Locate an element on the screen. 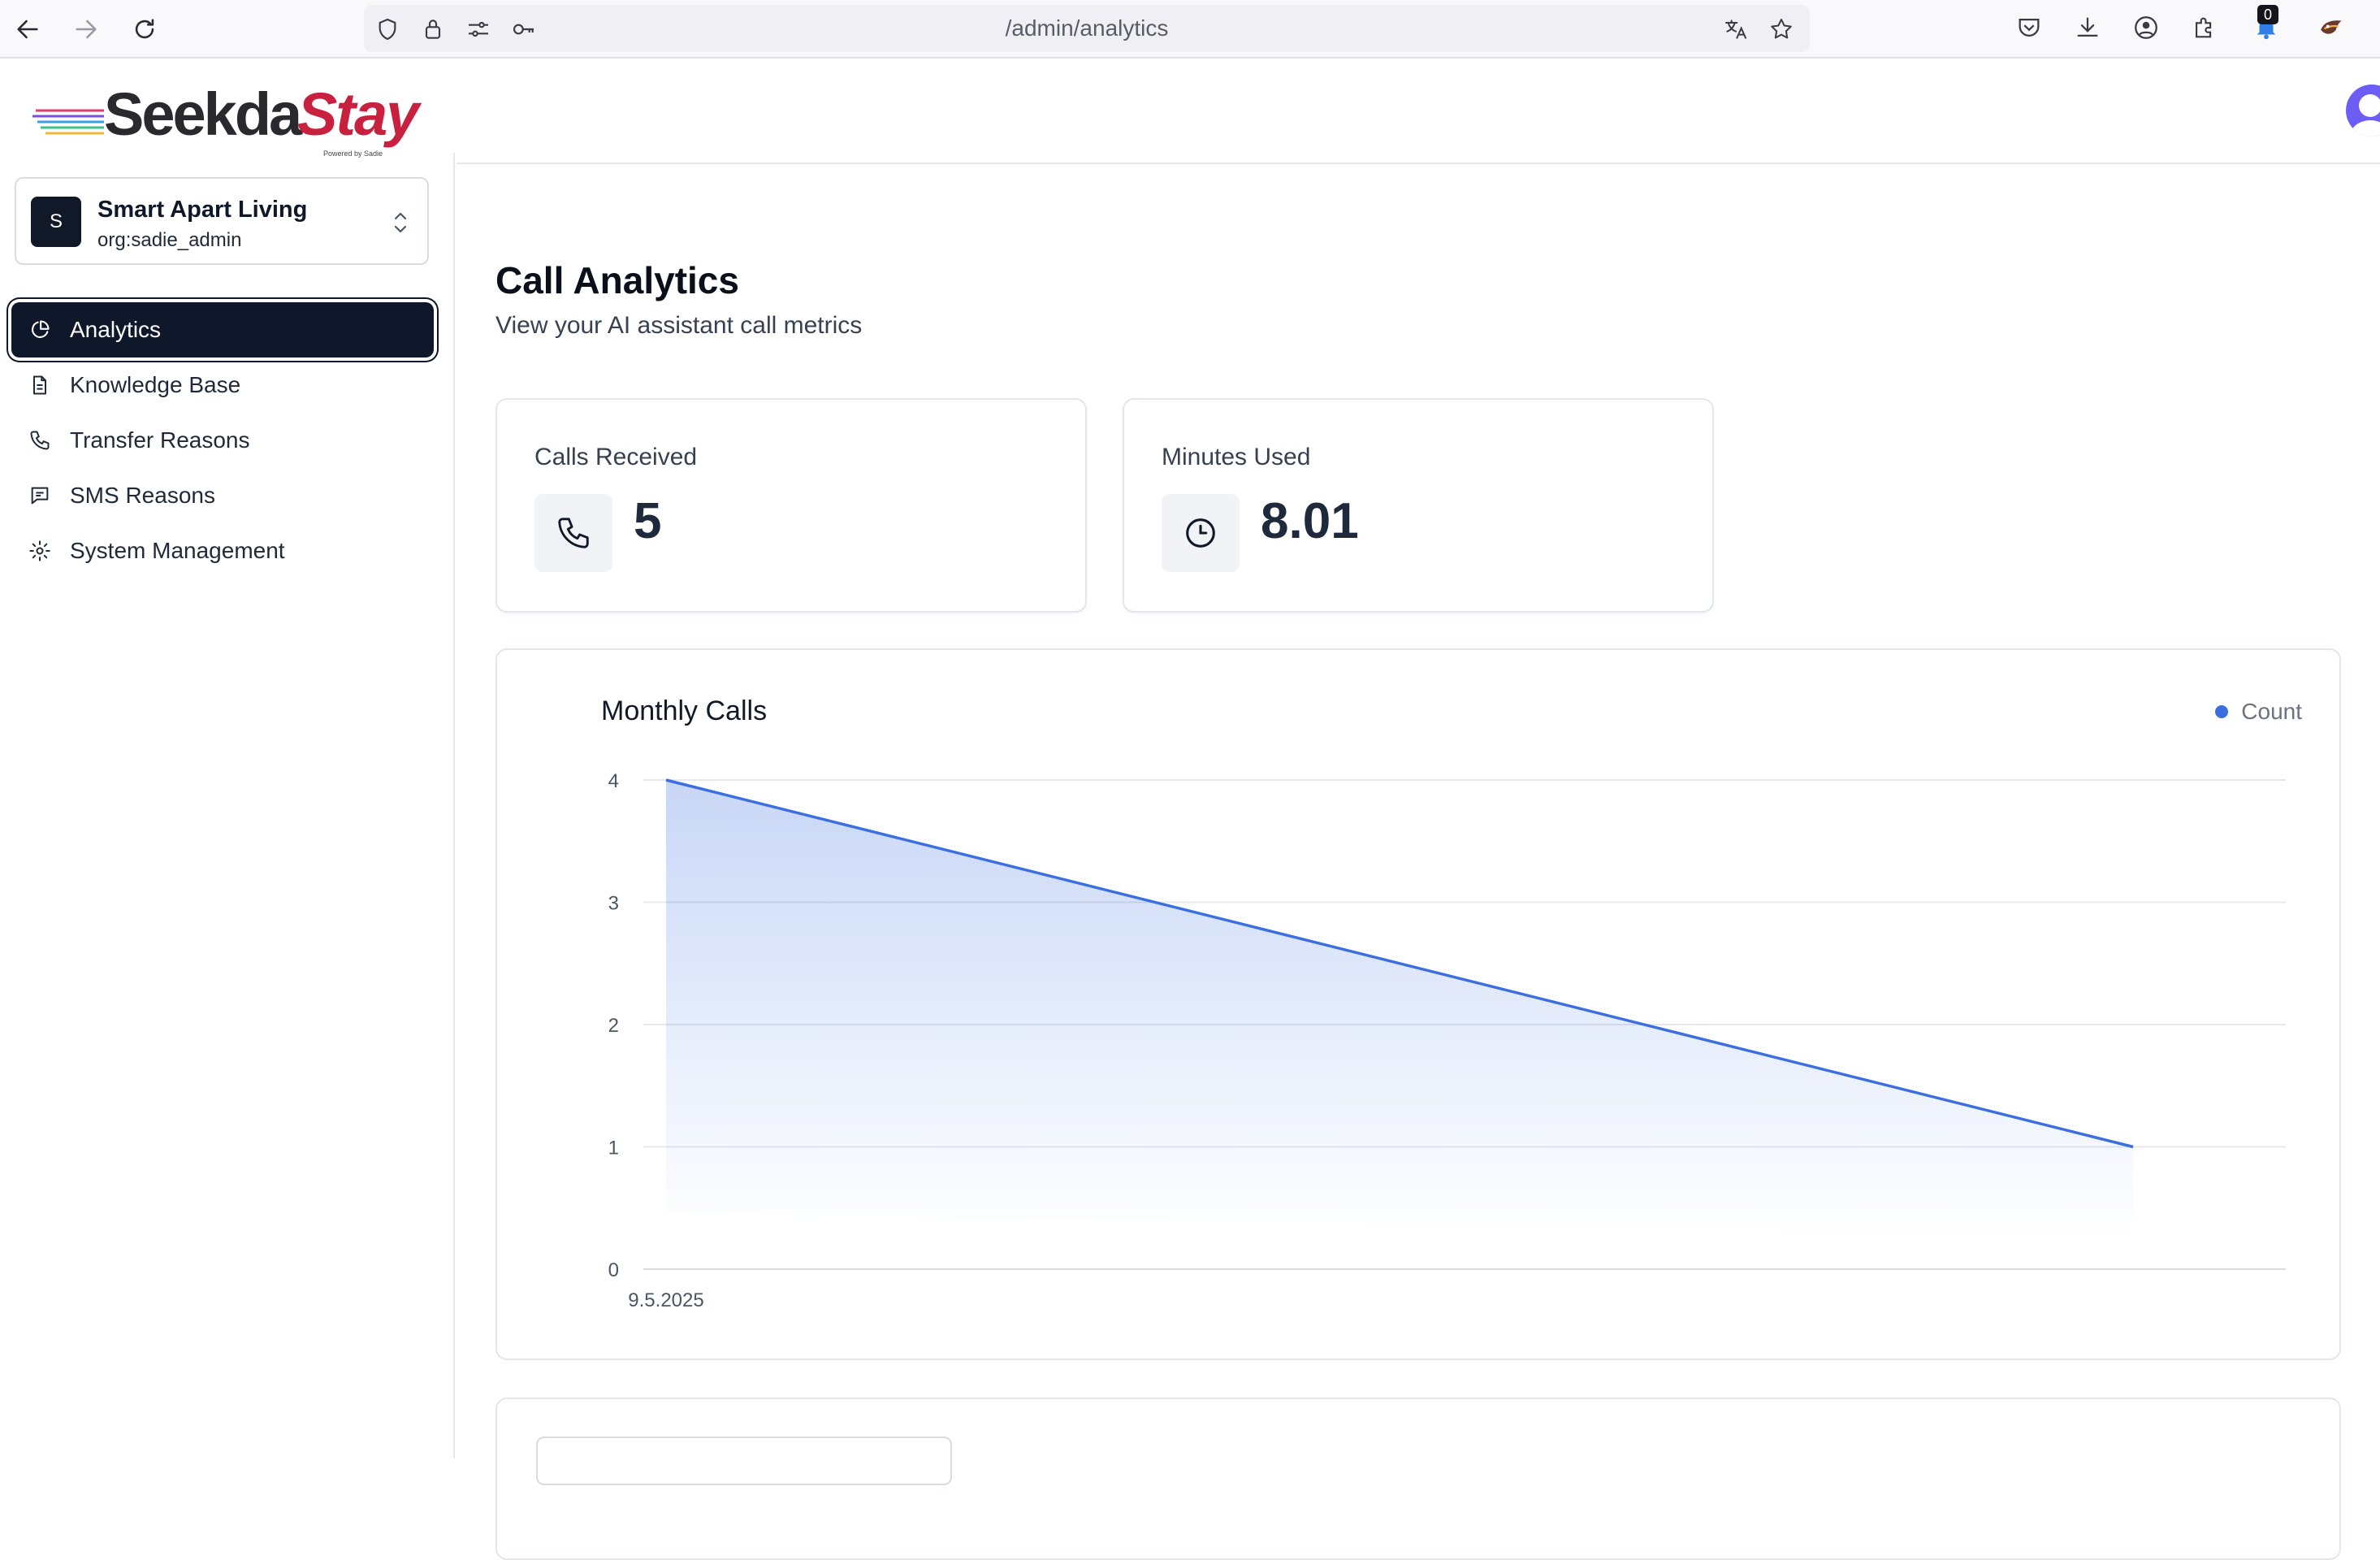 This screenshot has height=1560, width=2380. user-avatar is located at coordinates (2363, 110).